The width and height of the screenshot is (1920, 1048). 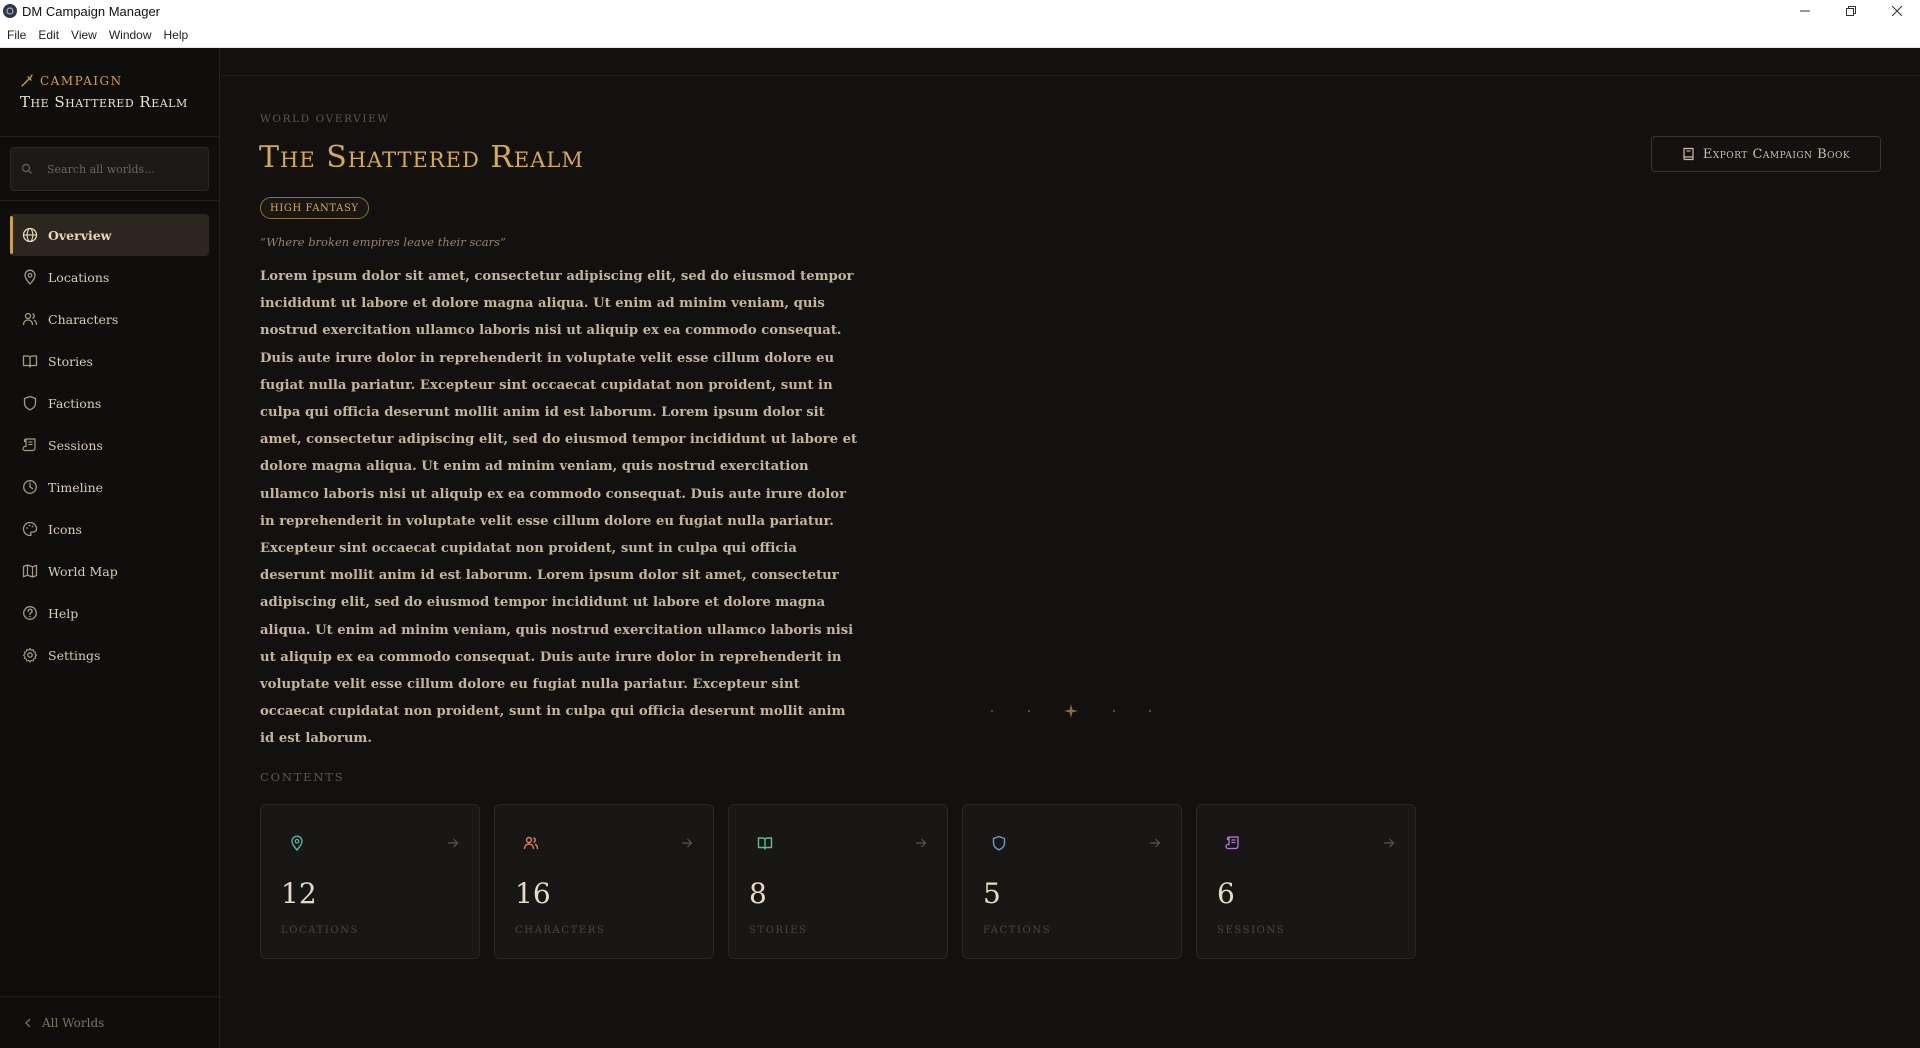 What do you see at coordinates (109, 445) in the screenshot?
I see `sidebar-item-sessions: Sessions` at bounding box center [109, 445].